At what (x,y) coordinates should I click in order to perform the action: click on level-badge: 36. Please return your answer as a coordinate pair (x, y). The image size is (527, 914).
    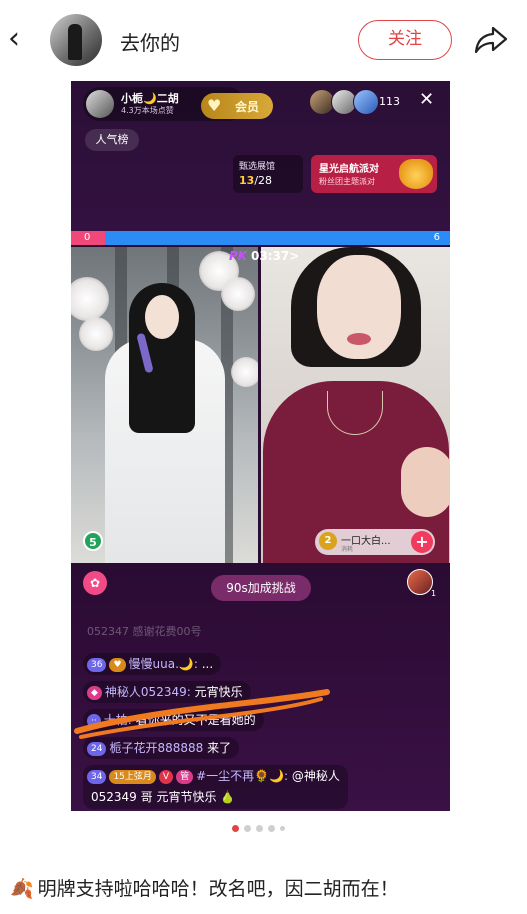
    Looking at the image, I should click on (97, 665).